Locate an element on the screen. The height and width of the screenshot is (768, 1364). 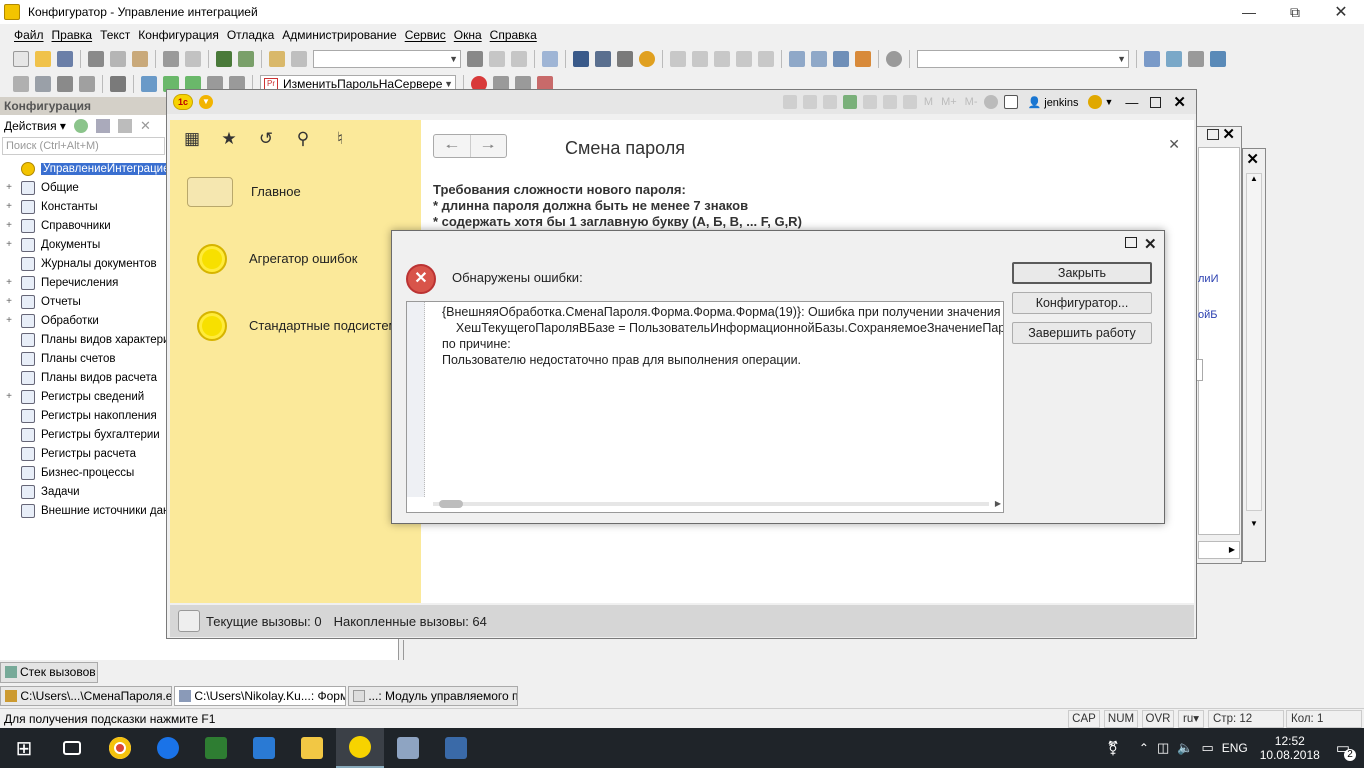
menu-debug: Отладка is located at coordinates (250, 35).